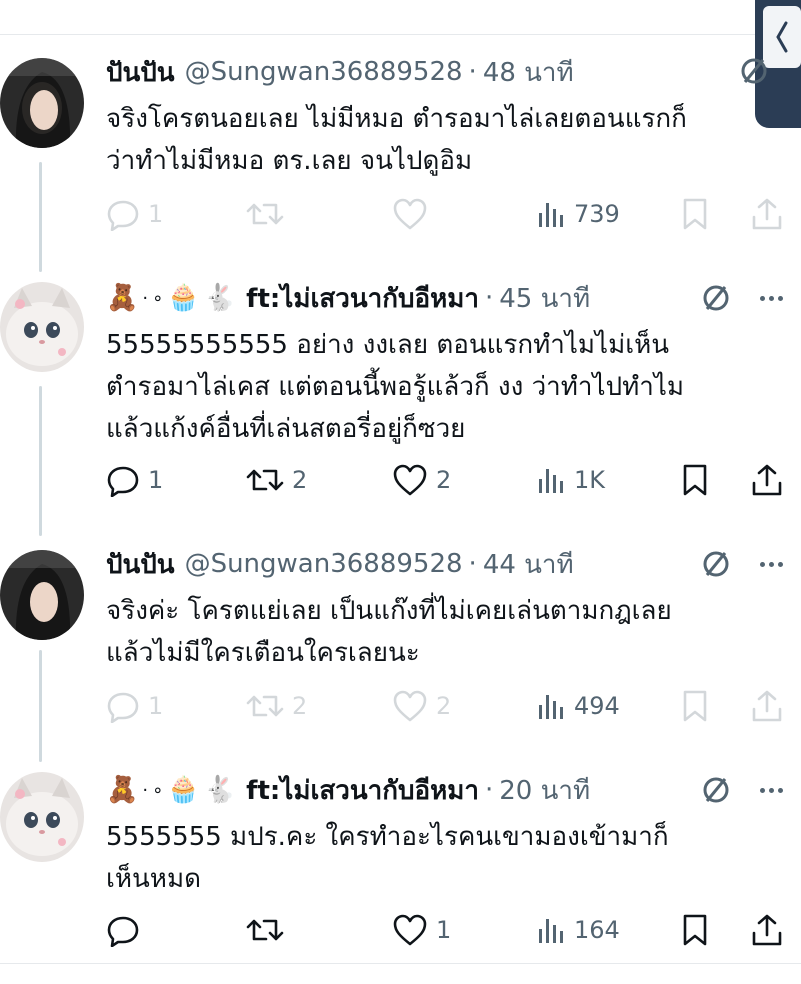 The height and width of the screenshot is (984, 801). I want to click on views-count: 1K, so click(590, 480).